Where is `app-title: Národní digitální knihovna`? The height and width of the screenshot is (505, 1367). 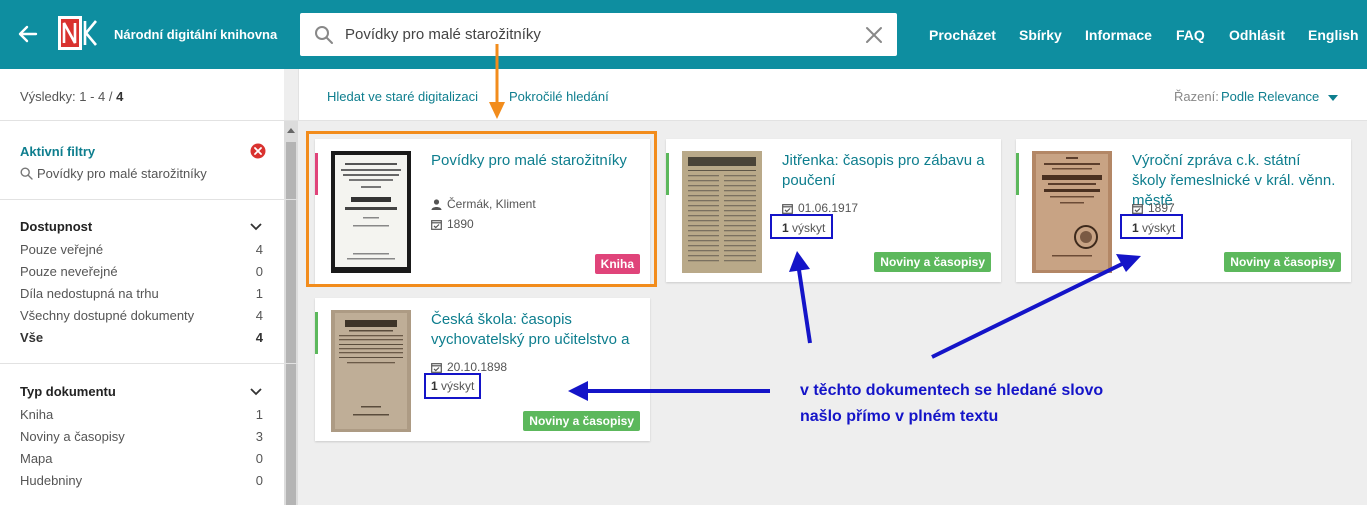 app-title: Národní digitální knihovna is located at coordinates (196, 34).